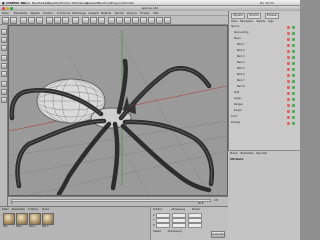 This screenshot has width=320, height=240. What do you see at coordinates (23, 20) in the screenshot?
I see `move-tool-icon` at bounding box center [23, 20].